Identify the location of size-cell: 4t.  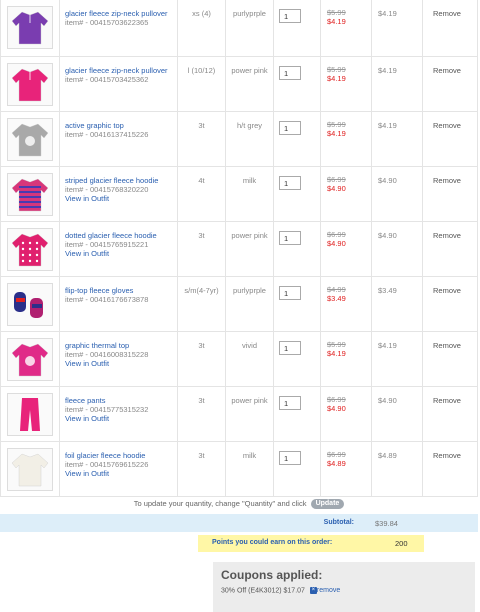
(201, 194).